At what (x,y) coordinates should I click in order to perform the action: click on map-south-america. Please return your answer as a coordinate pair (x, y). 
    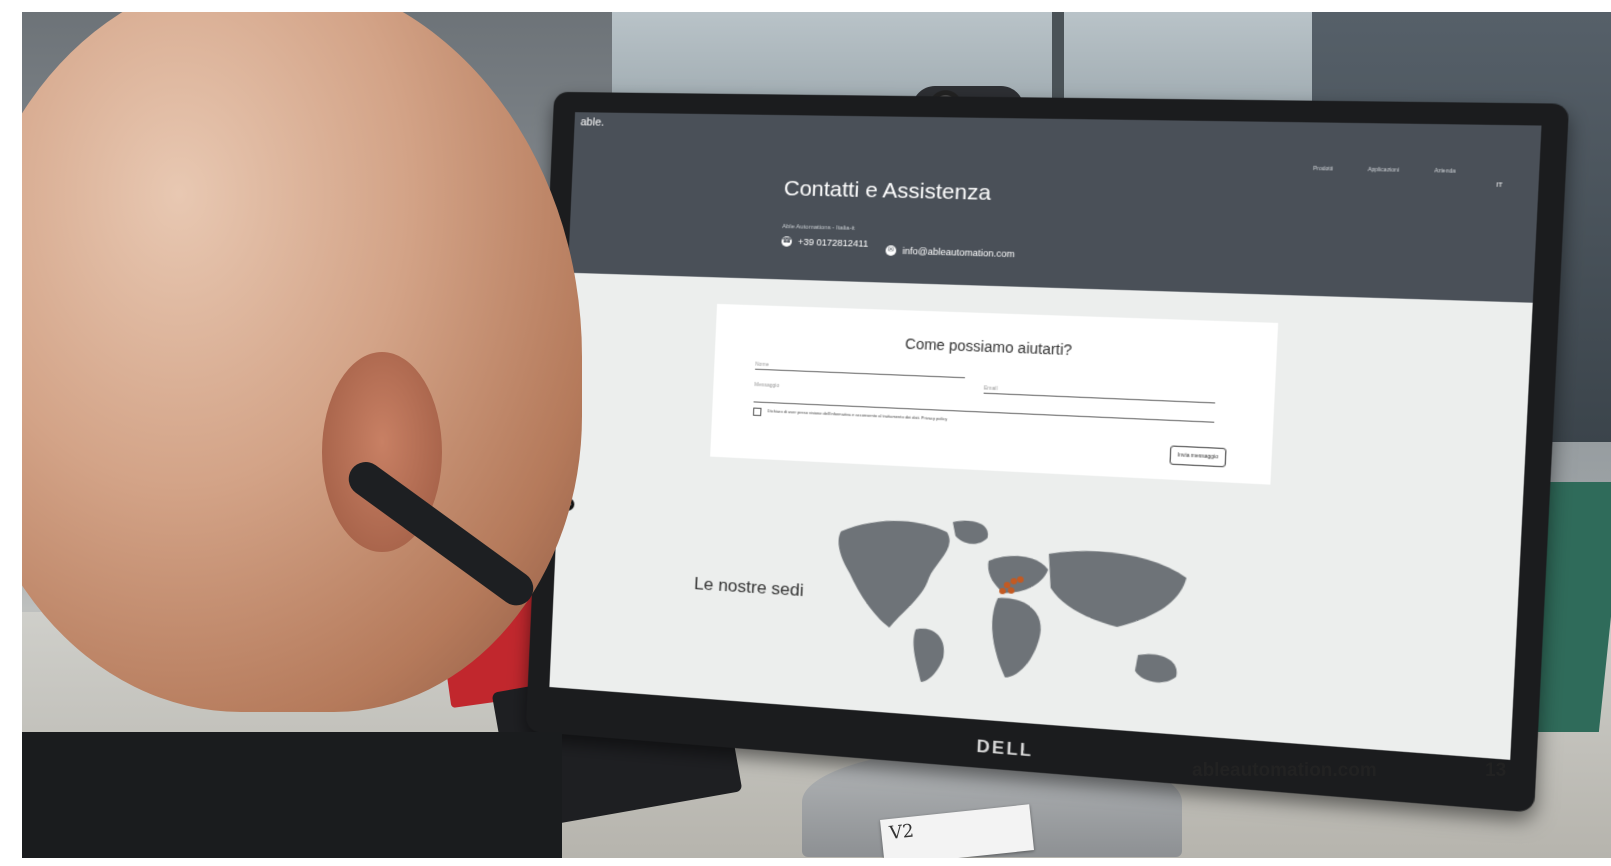
    Looking at the image, I should click on (928, 655).